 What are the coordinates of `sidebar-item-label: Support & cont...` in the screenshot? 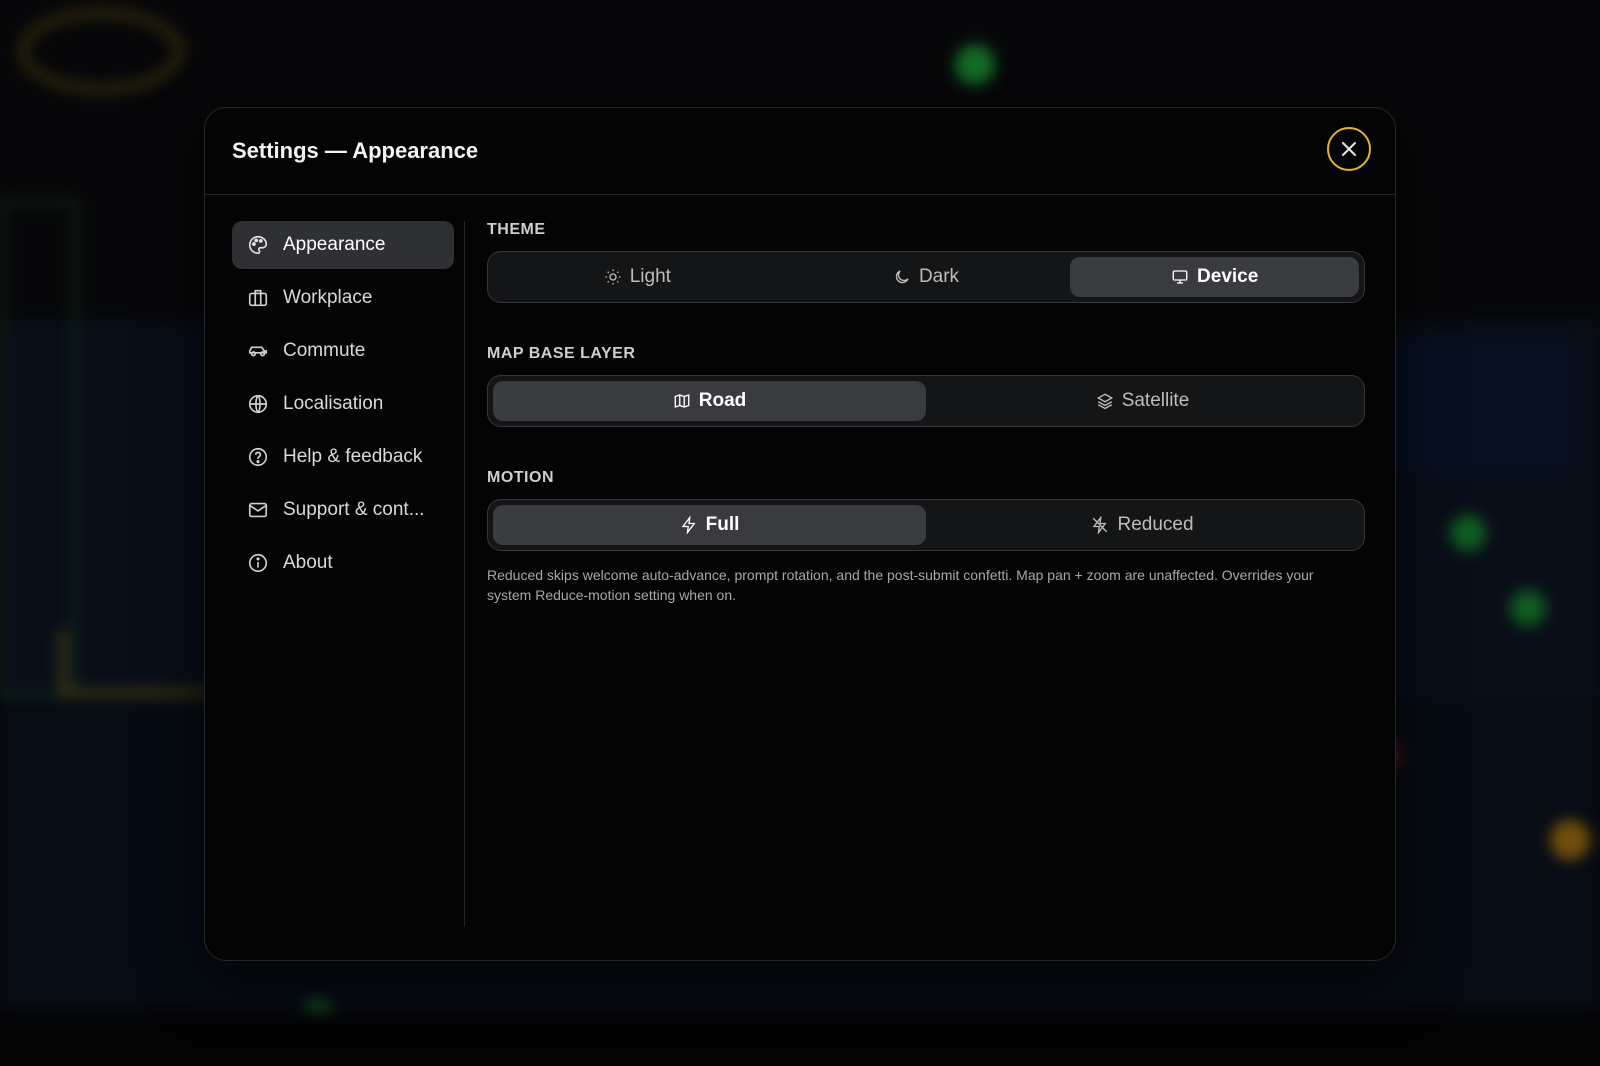 It's located at (354, 509).